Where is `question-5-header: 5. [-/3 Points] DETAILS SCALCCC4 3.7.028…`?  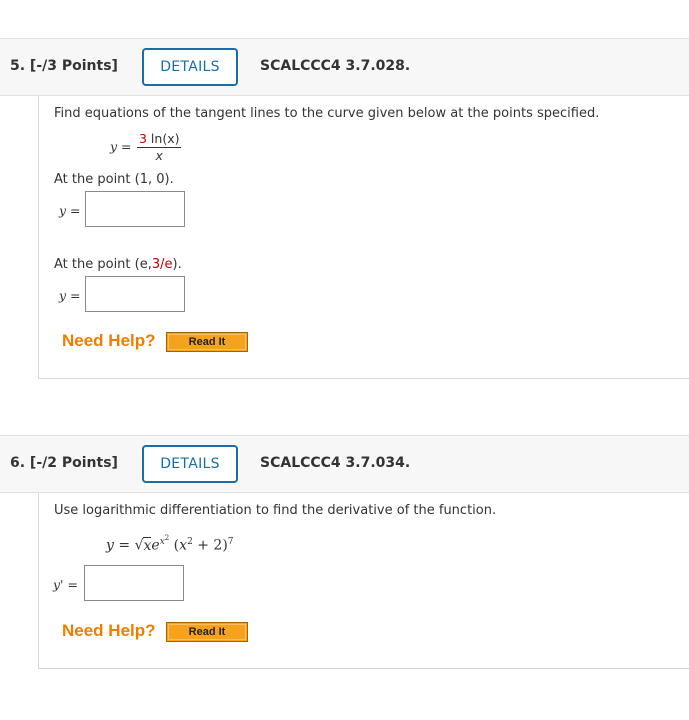
question-5-header: 5. [-/3 Points] DETAILS SCALCCC4 3.7.028… is located at coordinates (344, 67).